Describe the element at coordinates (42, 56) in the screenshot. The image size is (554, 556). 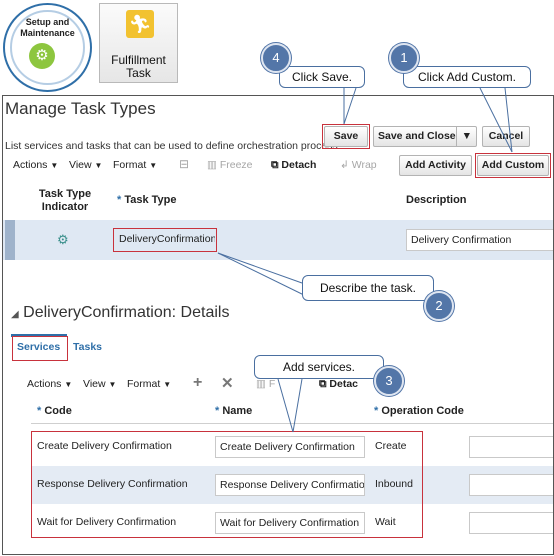
I see `gear-icon: ⚙` at that location.